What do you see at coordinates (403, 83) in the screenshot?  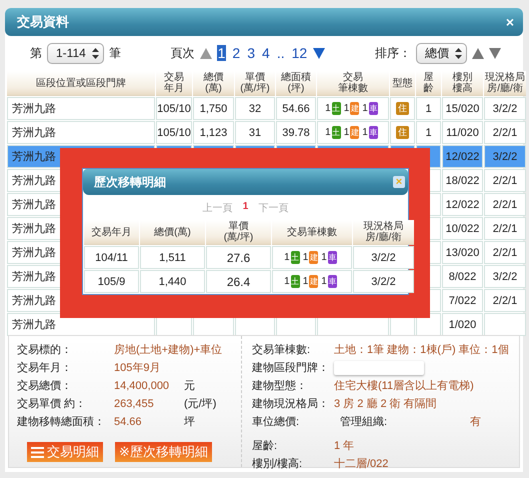 I see `header-text: 型態` at bounding box center [403, 83].